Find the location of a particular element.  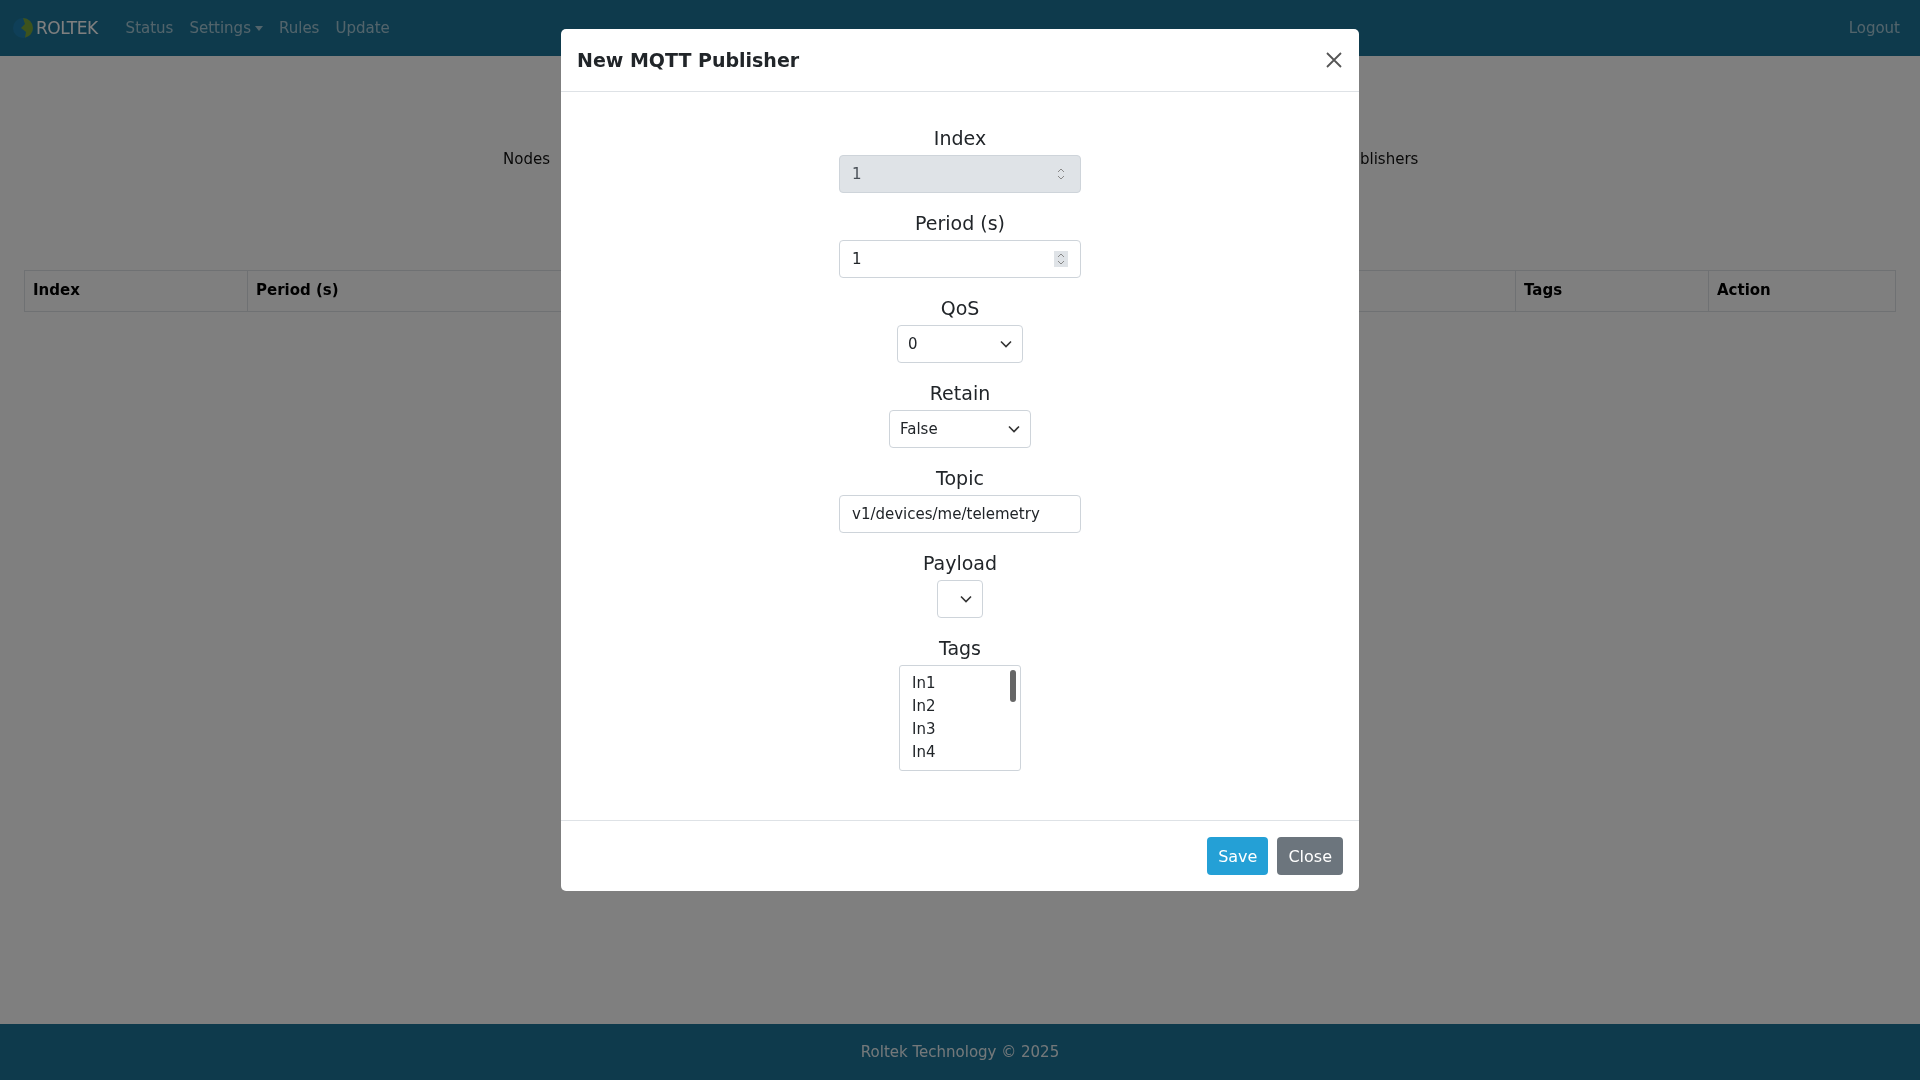

field-label: Period (s) is located at coordinates (960, 223).